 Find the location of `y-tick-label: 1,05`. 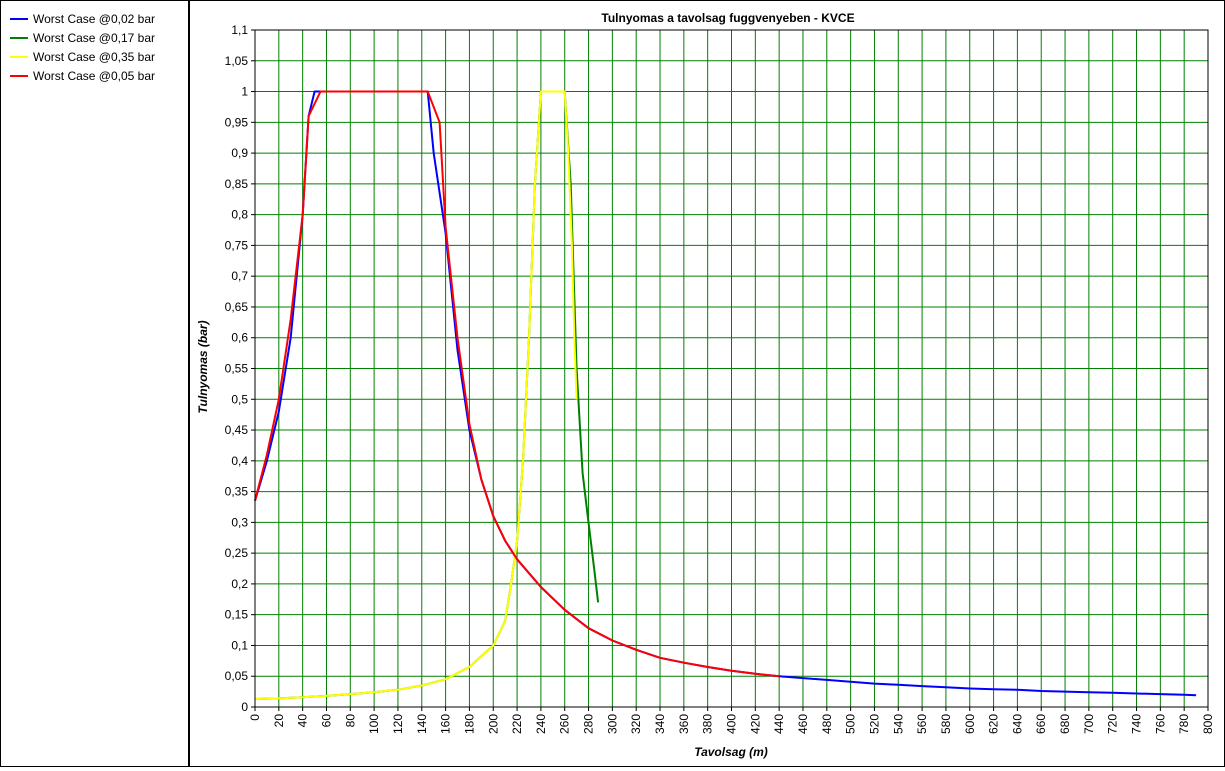

y-tick-label: 1,05 is located at coordinates (237, 61).